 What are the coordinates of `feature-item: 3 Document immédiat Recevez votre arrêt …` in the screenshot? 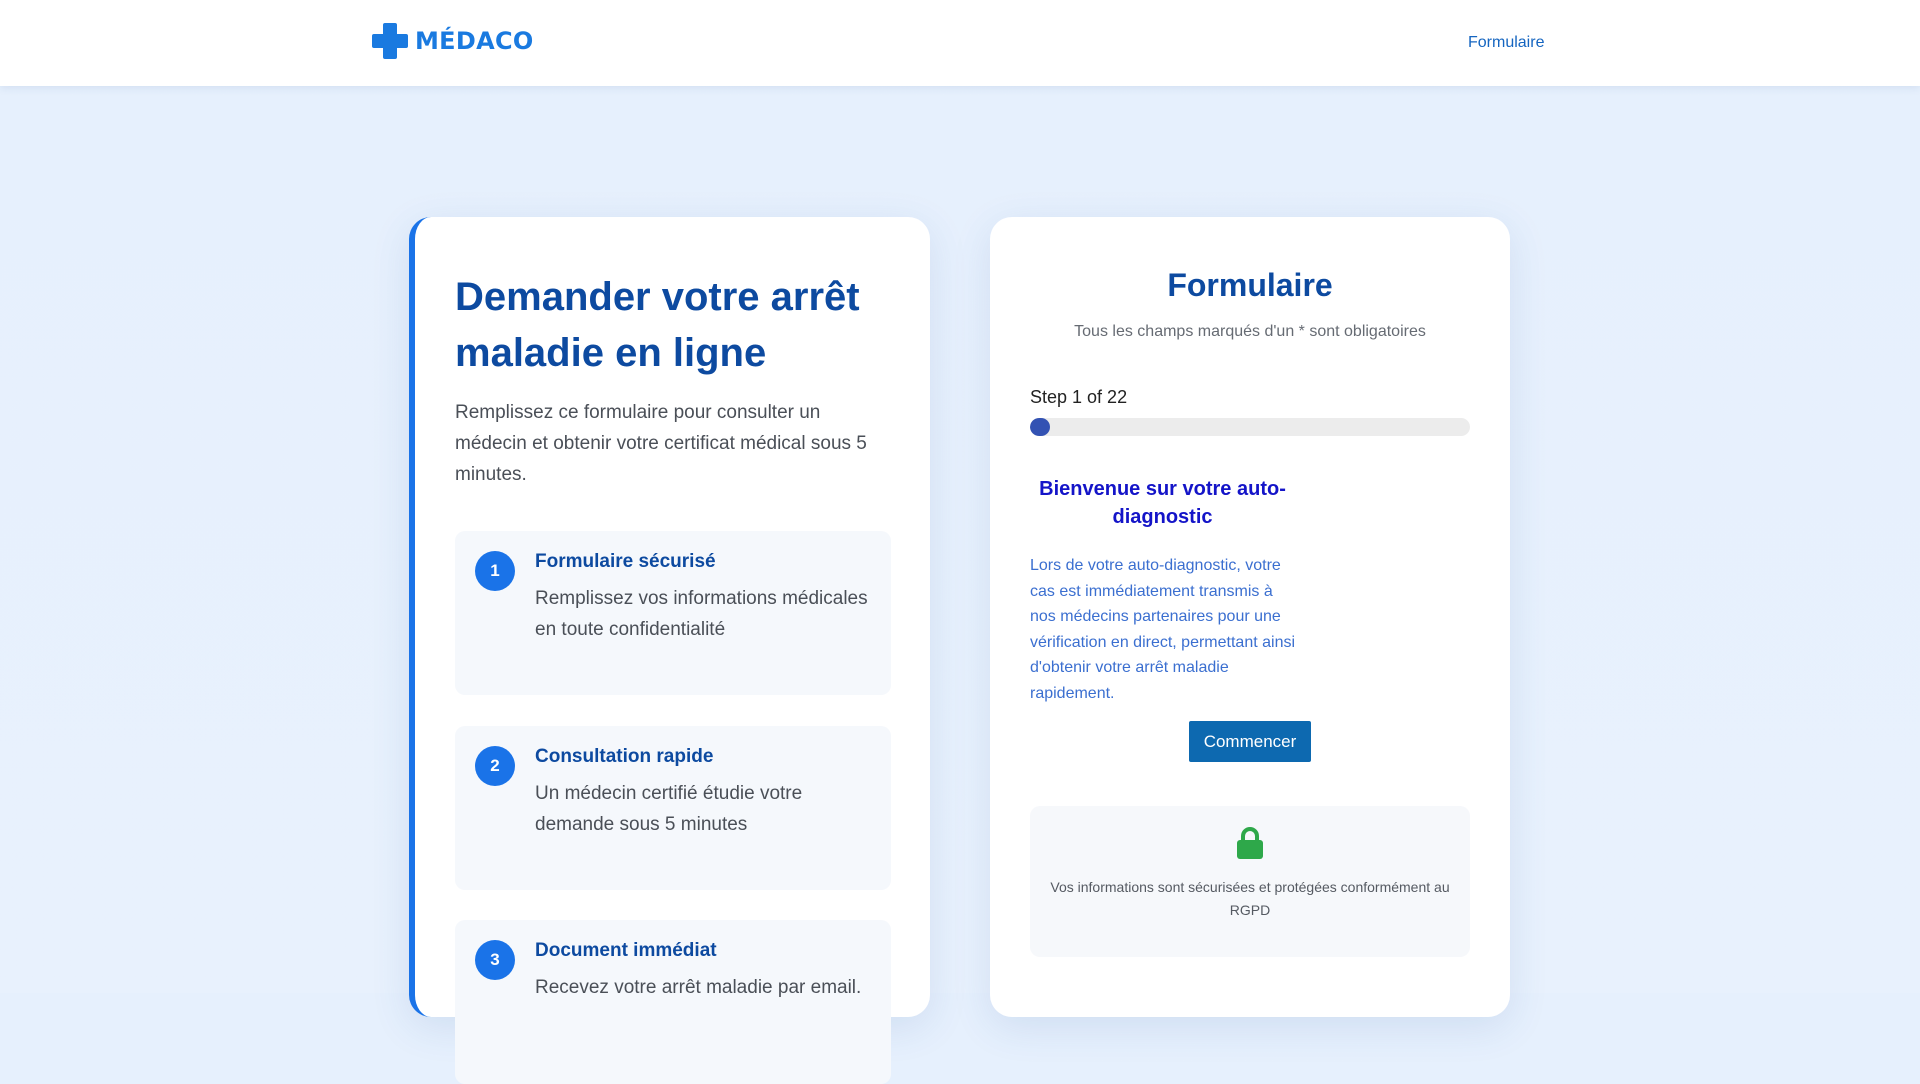 It's located at (673, 1002).